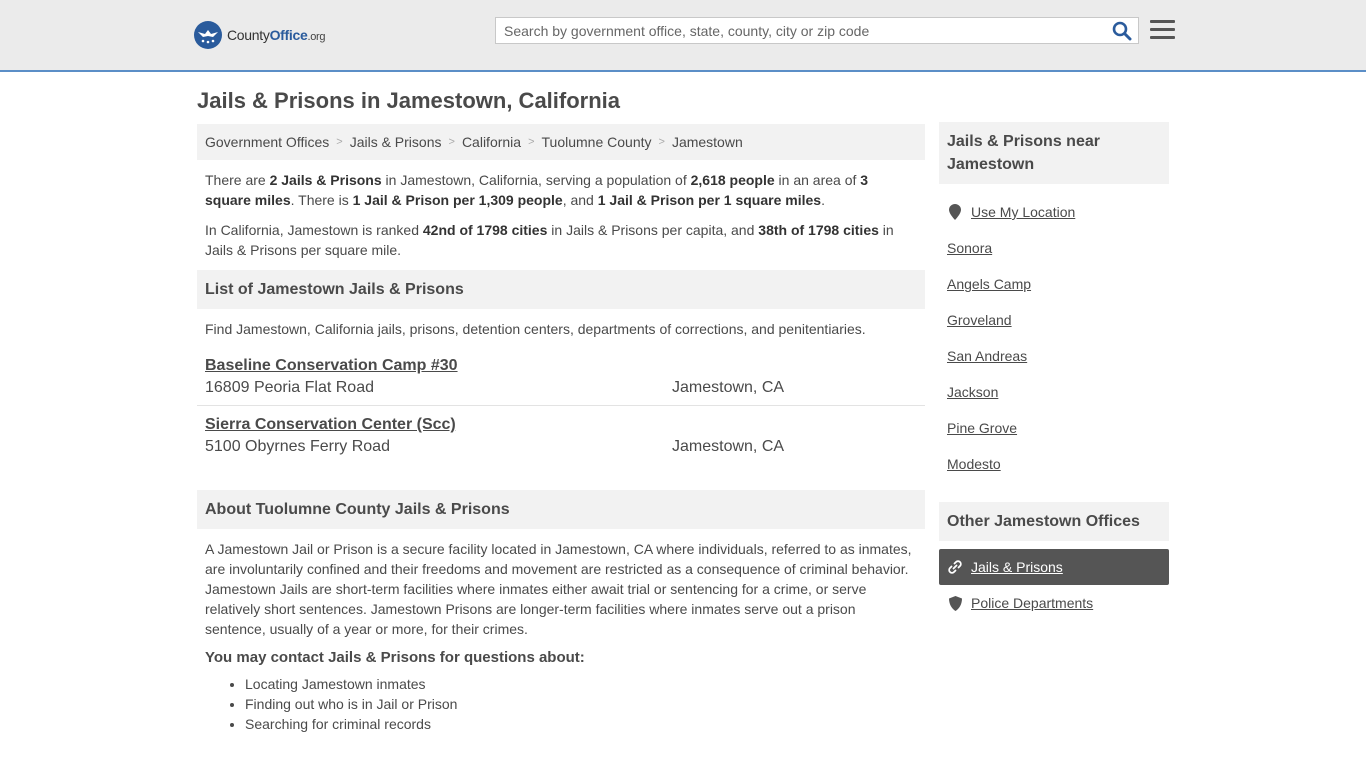 The image size is (1366, 768). Describe the element at coordinates (1054, 284) in the screenshot. I see `sidebar-item-angels-camp: Angels Camp` at that location.